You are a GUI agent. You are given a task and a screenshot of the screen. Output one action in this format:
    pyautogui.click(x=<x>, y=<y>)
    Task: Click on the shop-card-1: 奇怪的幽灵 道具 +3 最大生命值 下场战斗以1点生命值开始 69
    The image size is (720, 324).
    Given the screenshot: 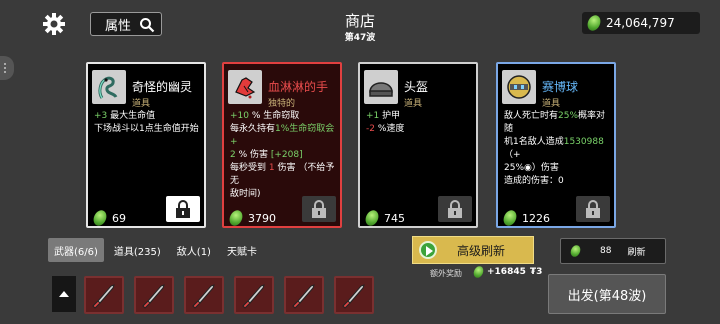 What is the action you would take?
    pyautogui.click(x=146, y=145)
    